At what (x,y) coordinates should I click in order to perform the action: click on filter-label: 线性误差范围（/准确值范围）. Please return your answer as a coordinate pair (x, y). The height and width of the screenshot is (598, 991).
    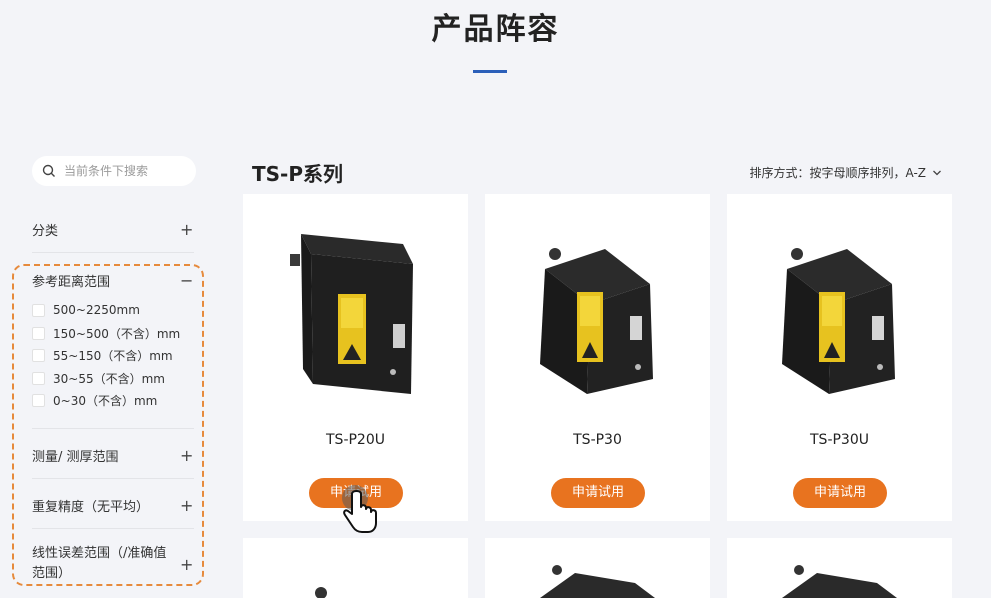
    Looking at the image, I should click on (99, 563).